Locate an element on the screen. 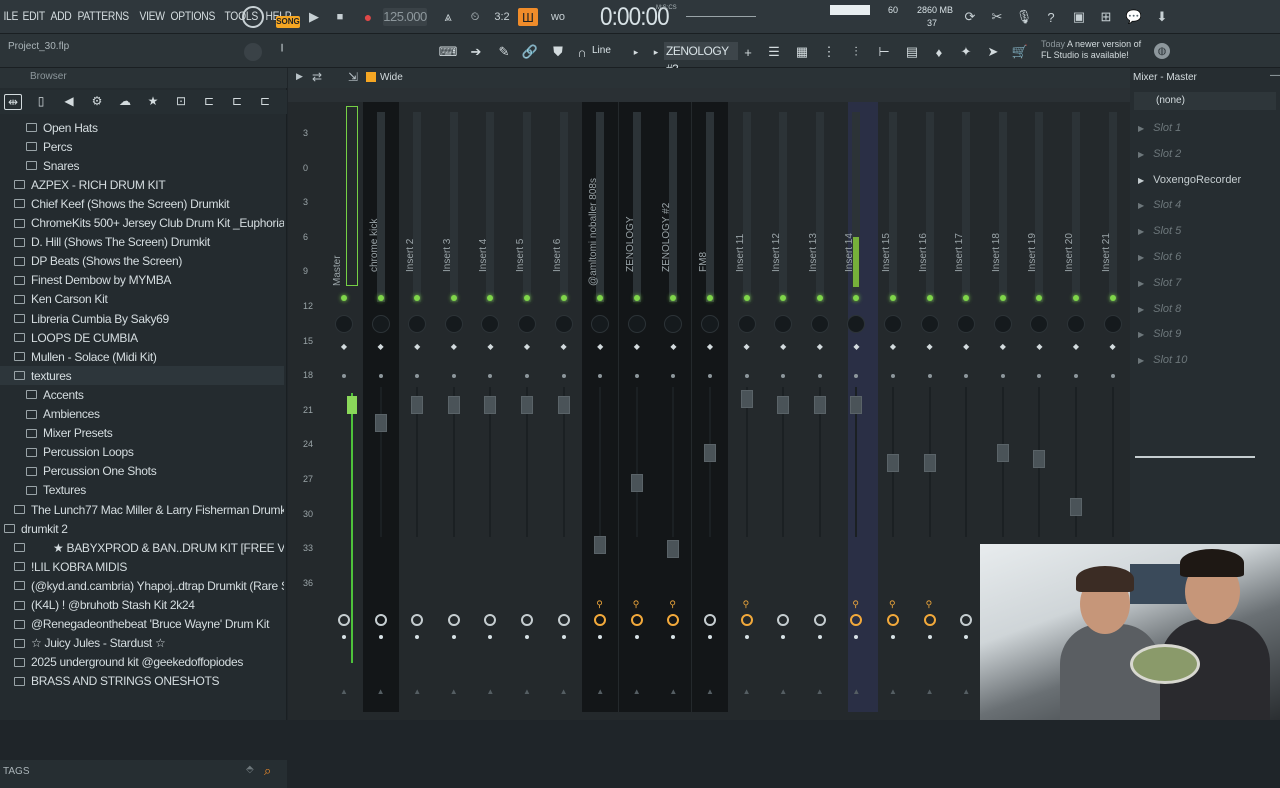 This screenshot has width=1280, height=788. blend-notes-icon: wo is located at coordinates (558, 17).